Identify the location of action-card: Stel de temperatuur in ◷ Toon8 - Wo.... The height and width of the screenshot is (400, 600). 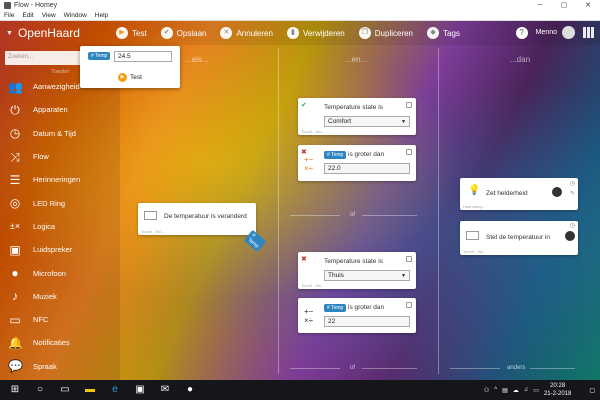
(519, 238).